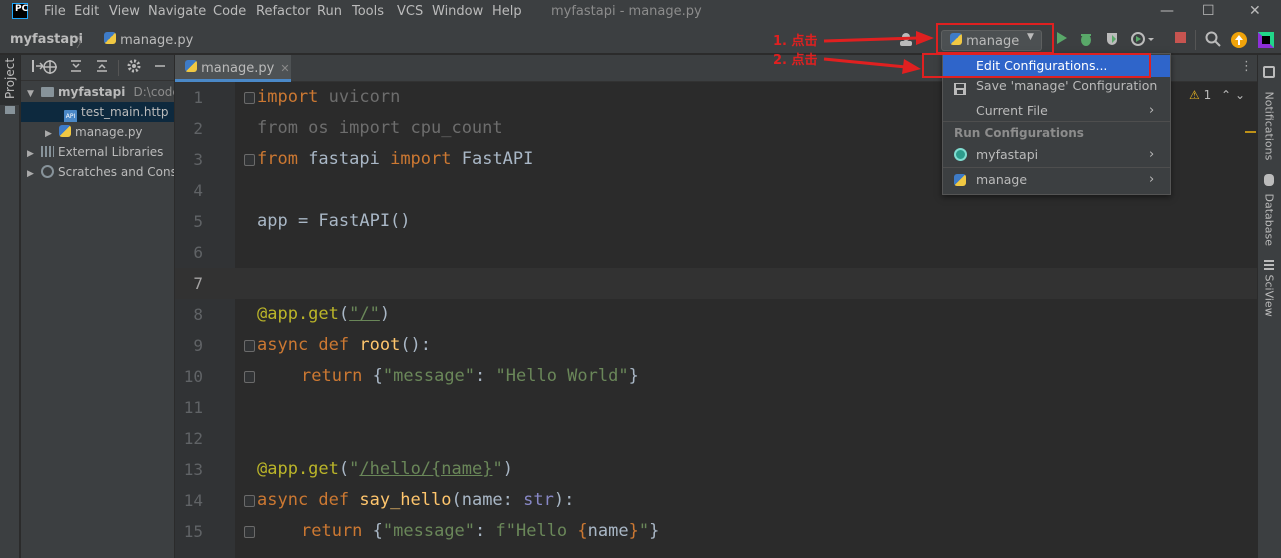 The width and height of the screenshot is (1281, 558). Describe the element at coordinates (1269, 220) in the screenshot. I see `database-toolwindow-tab: Database` at that location.